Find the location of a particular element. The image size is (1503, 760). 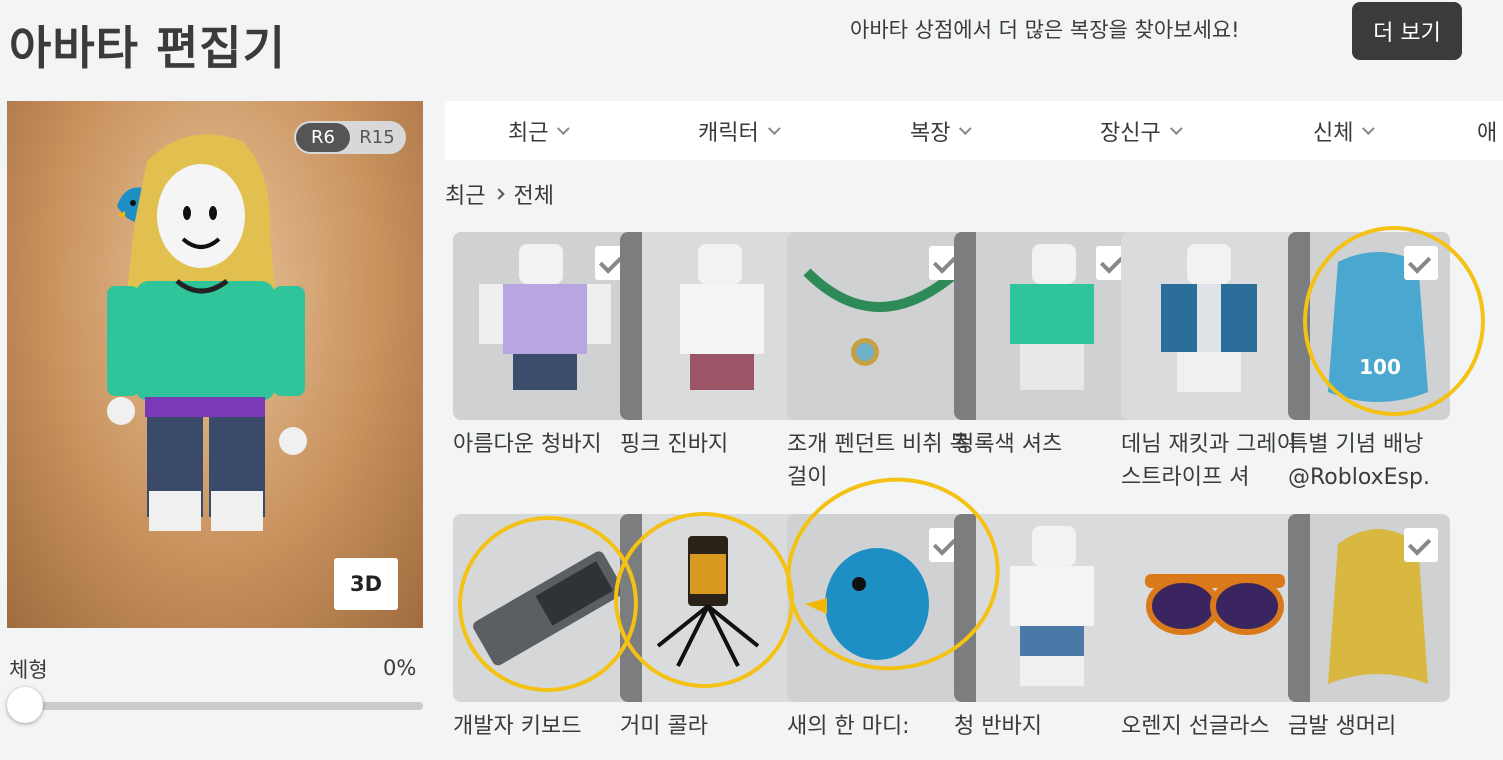

tab-label: 애 is located at coordinates (1487, 133).